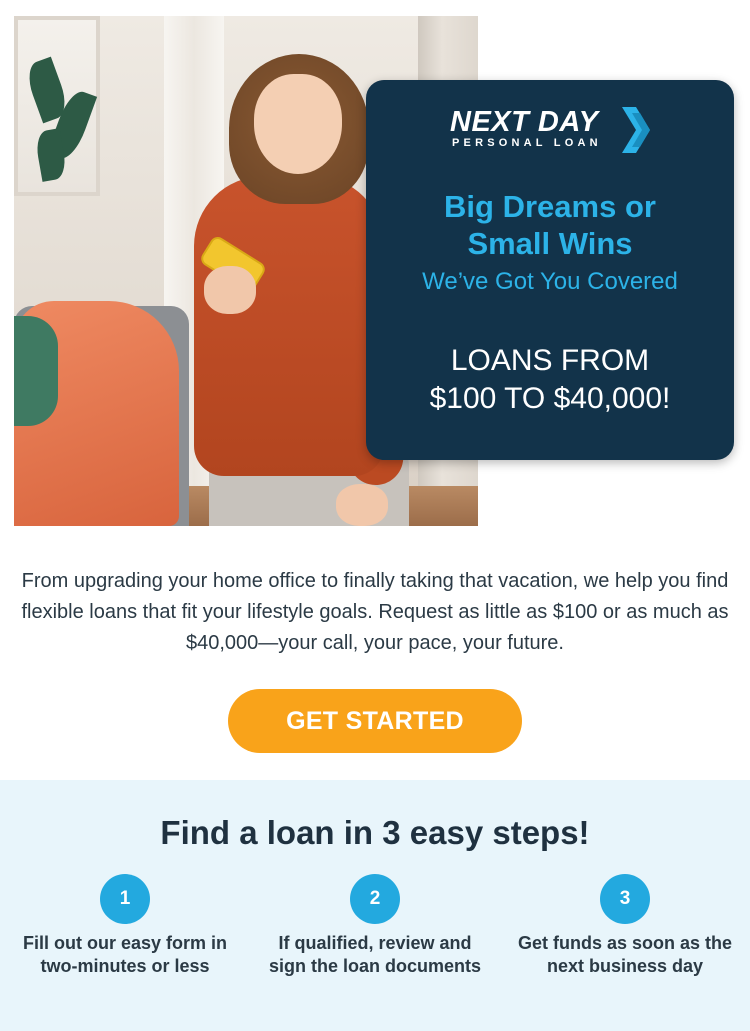 The width and height of the screenshot is (750, 1031). What do you see at coordinates (289, 326) in the screenshot?
I see `person-sweater` at bounding box center [289, 326].